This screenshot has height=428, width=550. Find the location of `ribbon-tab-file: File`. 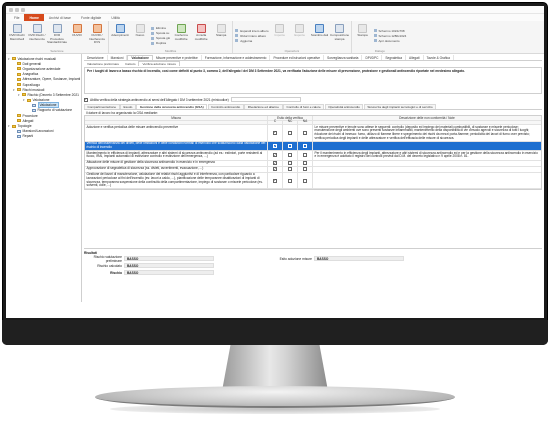

ribbon-tab-file: File is located at coordinates (16, 17).